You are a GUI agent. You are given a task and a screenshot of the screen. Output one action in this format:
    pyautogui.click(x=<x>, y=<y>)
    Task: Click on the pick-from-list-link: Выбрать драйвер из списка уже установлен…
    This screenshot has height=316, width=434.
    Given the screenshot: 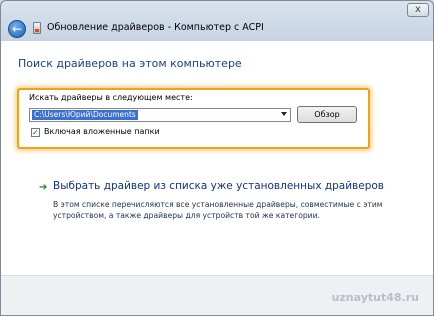 What is the action you would take?
    pyautogui.click(x=218, y=186)
    